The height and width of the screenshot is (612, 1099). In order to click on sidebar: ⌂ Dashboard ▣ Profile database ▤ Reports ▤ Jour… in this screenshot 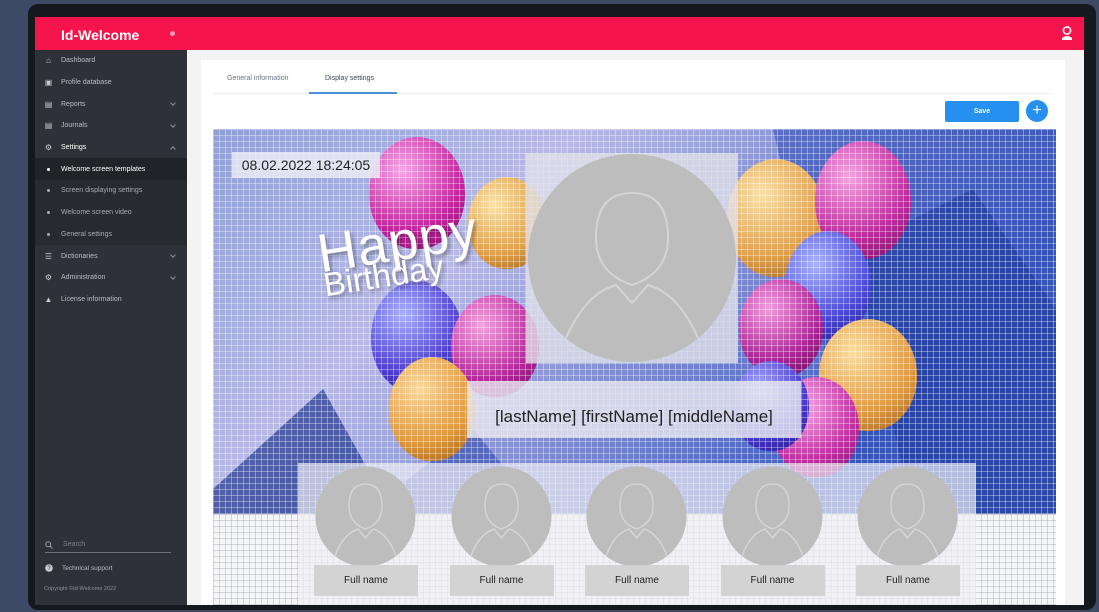, I will do `click(111, 327)`.